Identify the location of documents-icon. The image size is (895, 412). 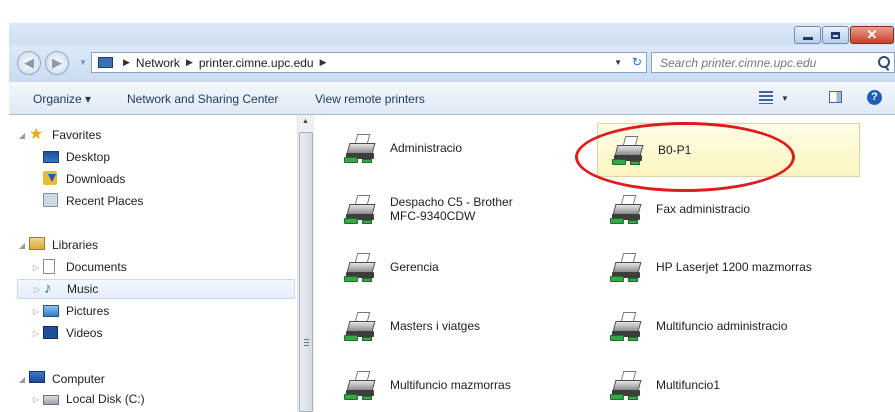
(49, 266).